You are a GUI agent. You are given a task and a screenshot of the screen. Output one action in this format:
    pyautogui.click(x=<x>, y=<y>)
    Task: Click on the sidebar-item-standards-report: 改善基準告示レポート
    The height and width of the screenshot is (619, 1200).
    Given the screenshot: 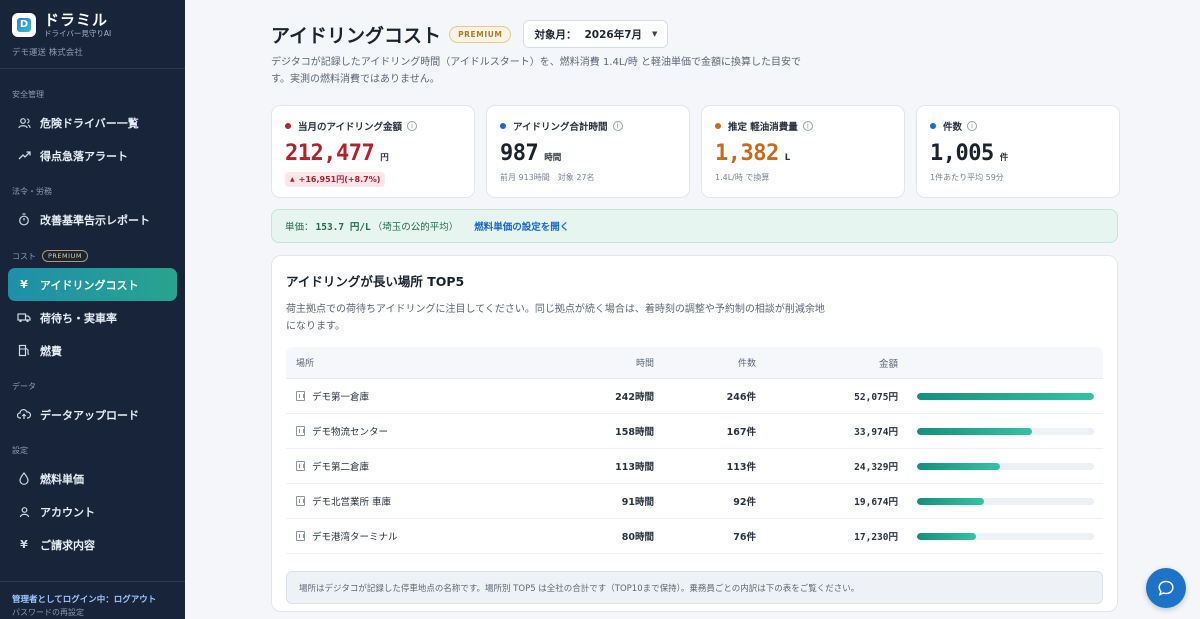 What is the action you would take?
    pyautogui.click(x=92, y=219)
    